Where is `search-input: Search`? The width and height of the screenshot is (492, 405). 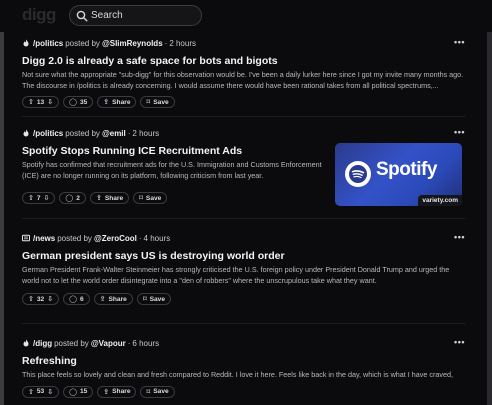 search-input: Search is located at coordinates (135, 15).